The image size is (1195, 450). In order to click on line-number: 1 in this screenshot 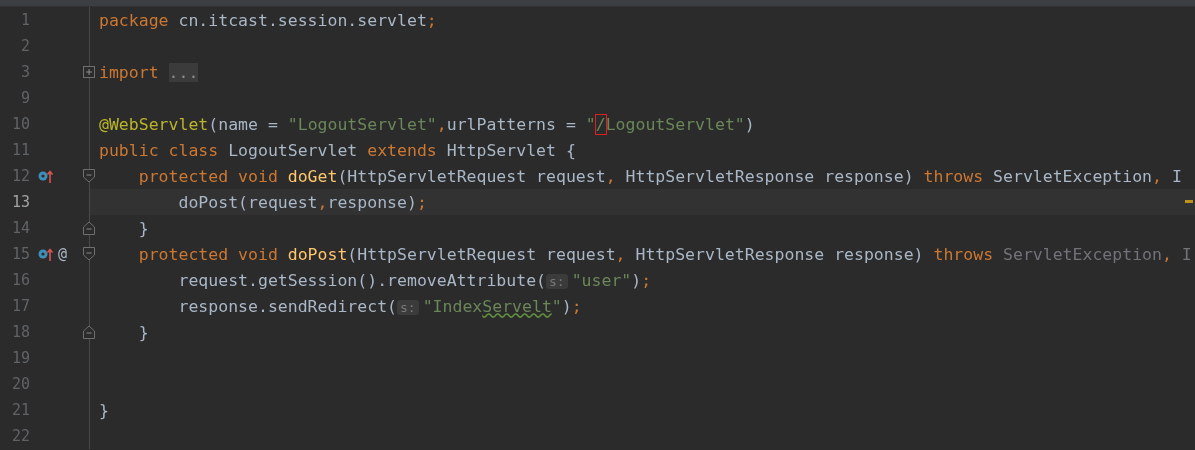, I will do `click(24, 20)`.